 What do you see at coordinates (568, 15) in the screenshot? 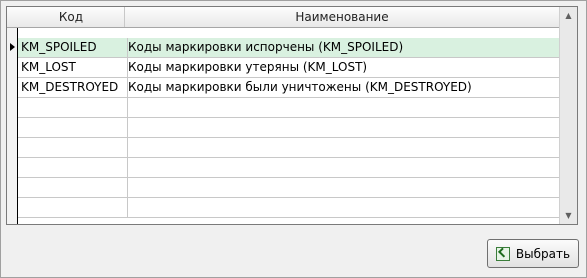
I see `scroll-up-icon: ▲` at bounding box center [568, 15].